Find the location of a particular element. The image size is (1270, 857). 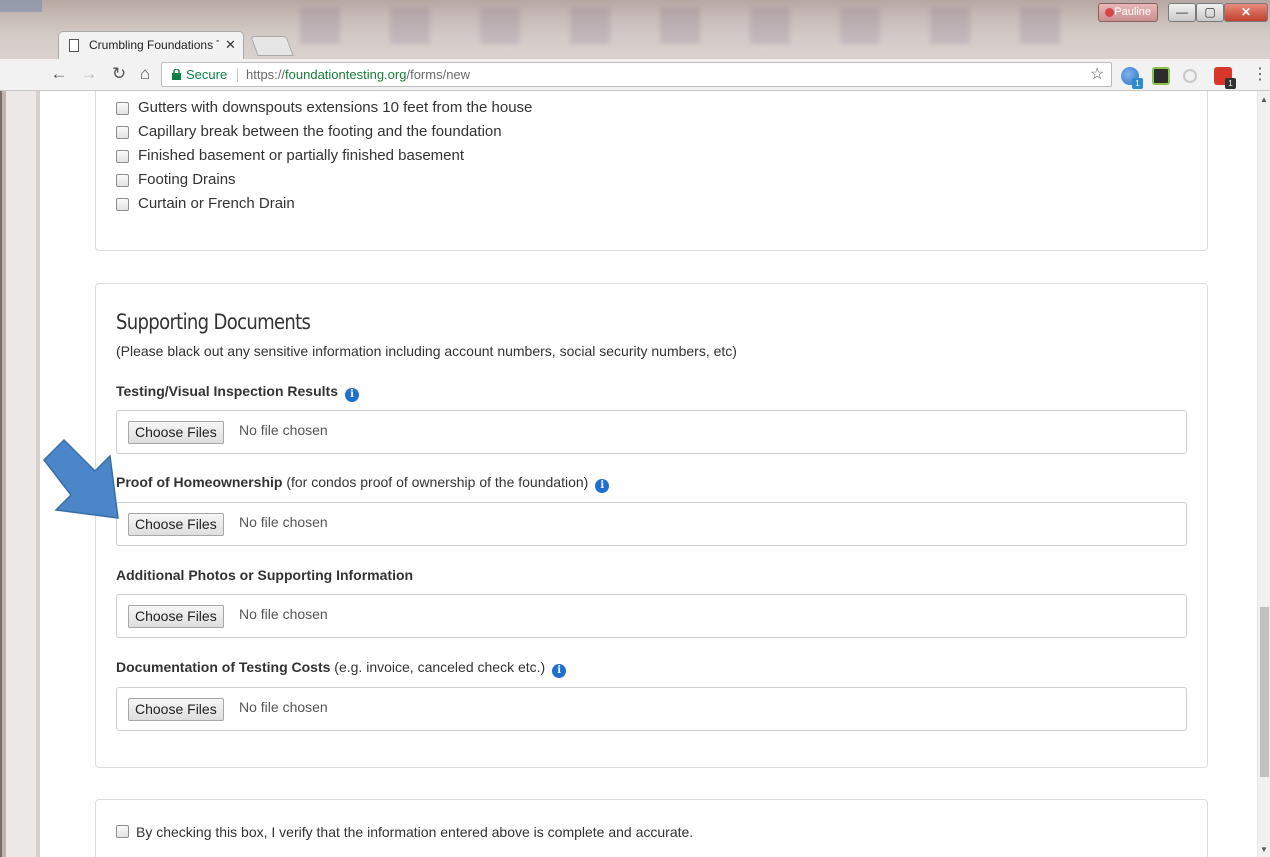

background-window-blur is located at coordinates (680, 26).